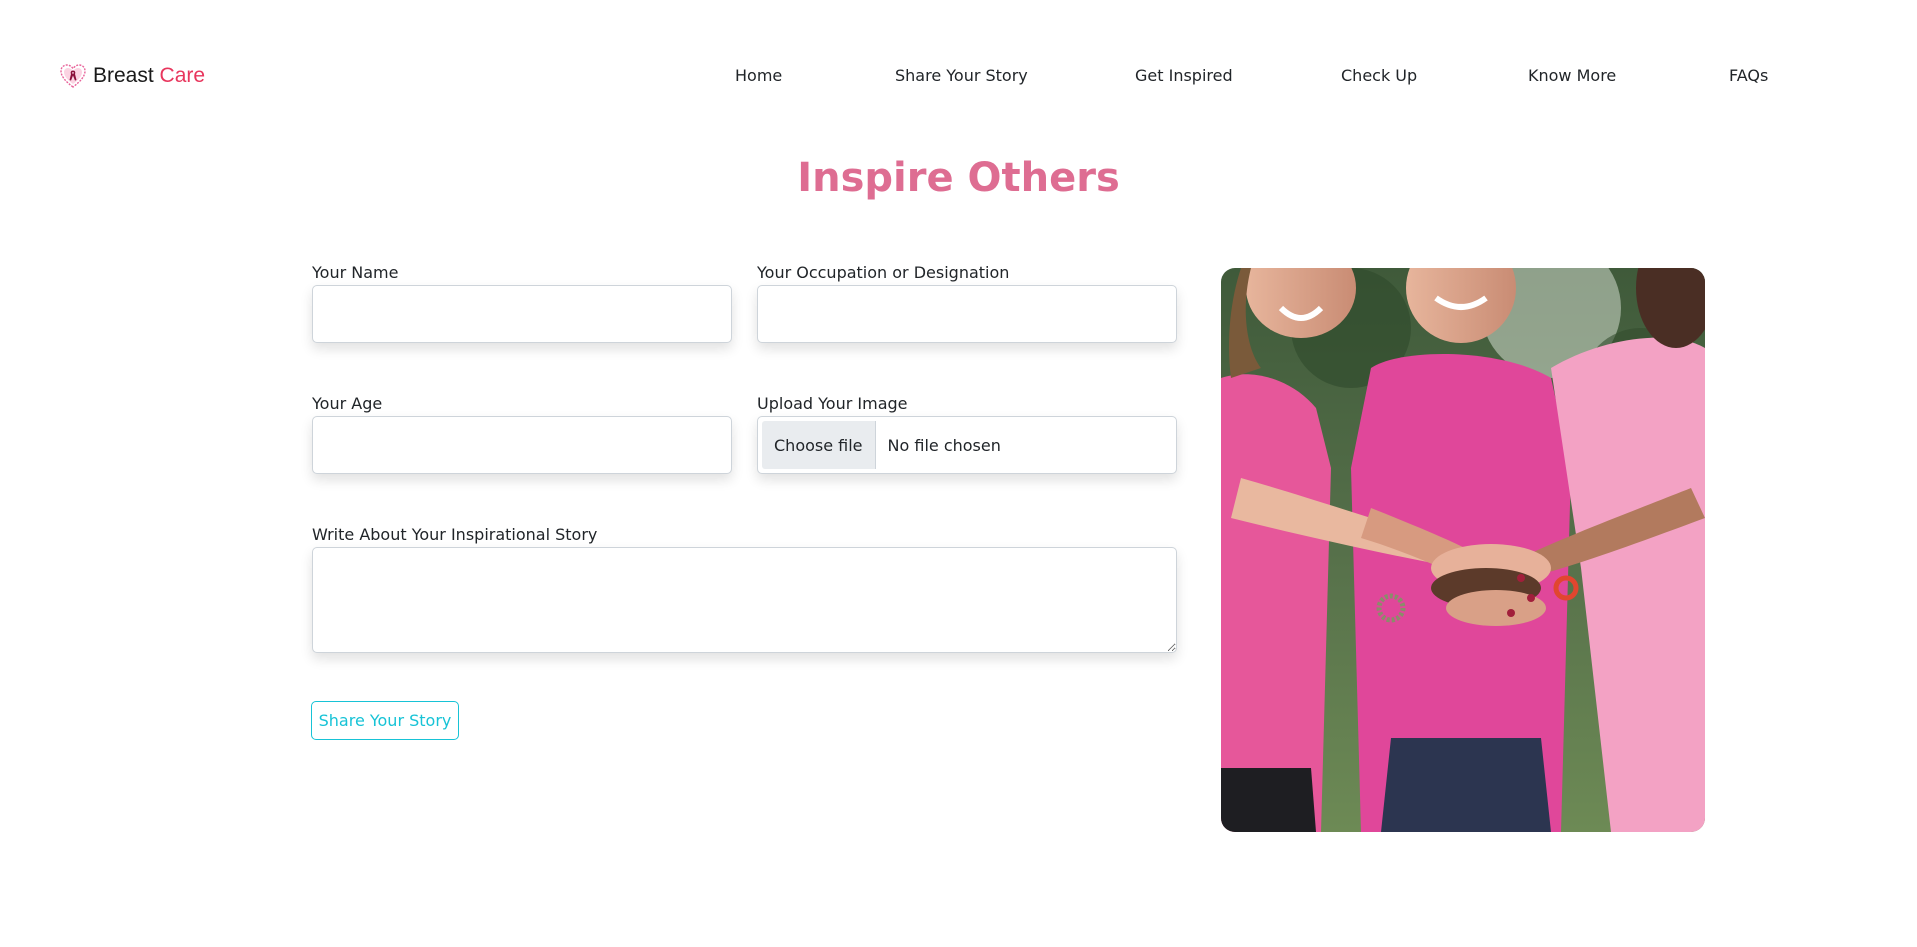  What do you see at coordinates (958, 178) in the screenshot?
I see `page-title: Inspire Others` at bounding box center [958, 178].